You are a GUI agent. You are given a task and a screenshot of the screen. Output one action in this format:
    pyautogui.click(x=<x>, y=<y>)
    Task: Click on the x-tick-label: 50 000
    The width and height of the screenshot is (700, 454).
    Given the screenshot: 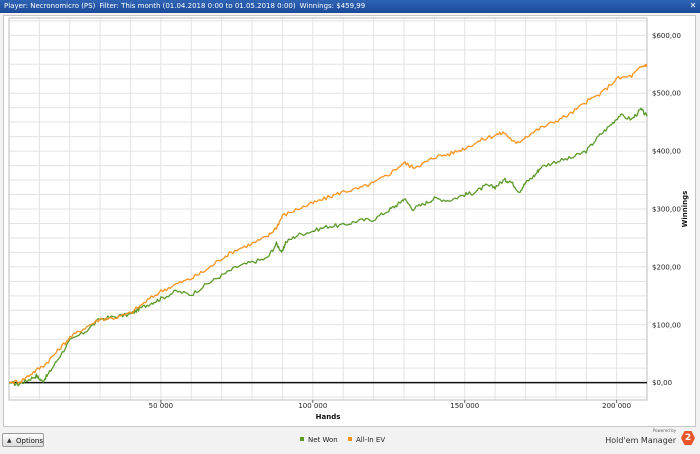 What is the action you would take?
    pyautogui.click(x=161, y=406)
    